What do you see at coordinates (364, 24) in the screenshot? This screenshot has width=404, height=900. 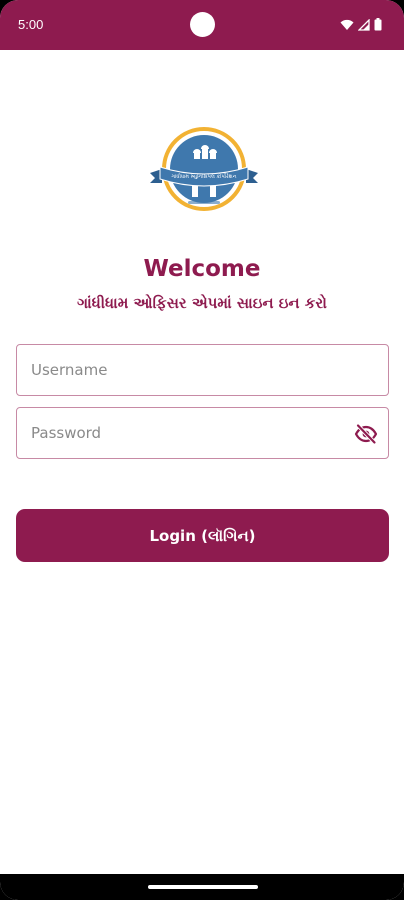 I see `signal-icon` at bounding box center [364, 24].